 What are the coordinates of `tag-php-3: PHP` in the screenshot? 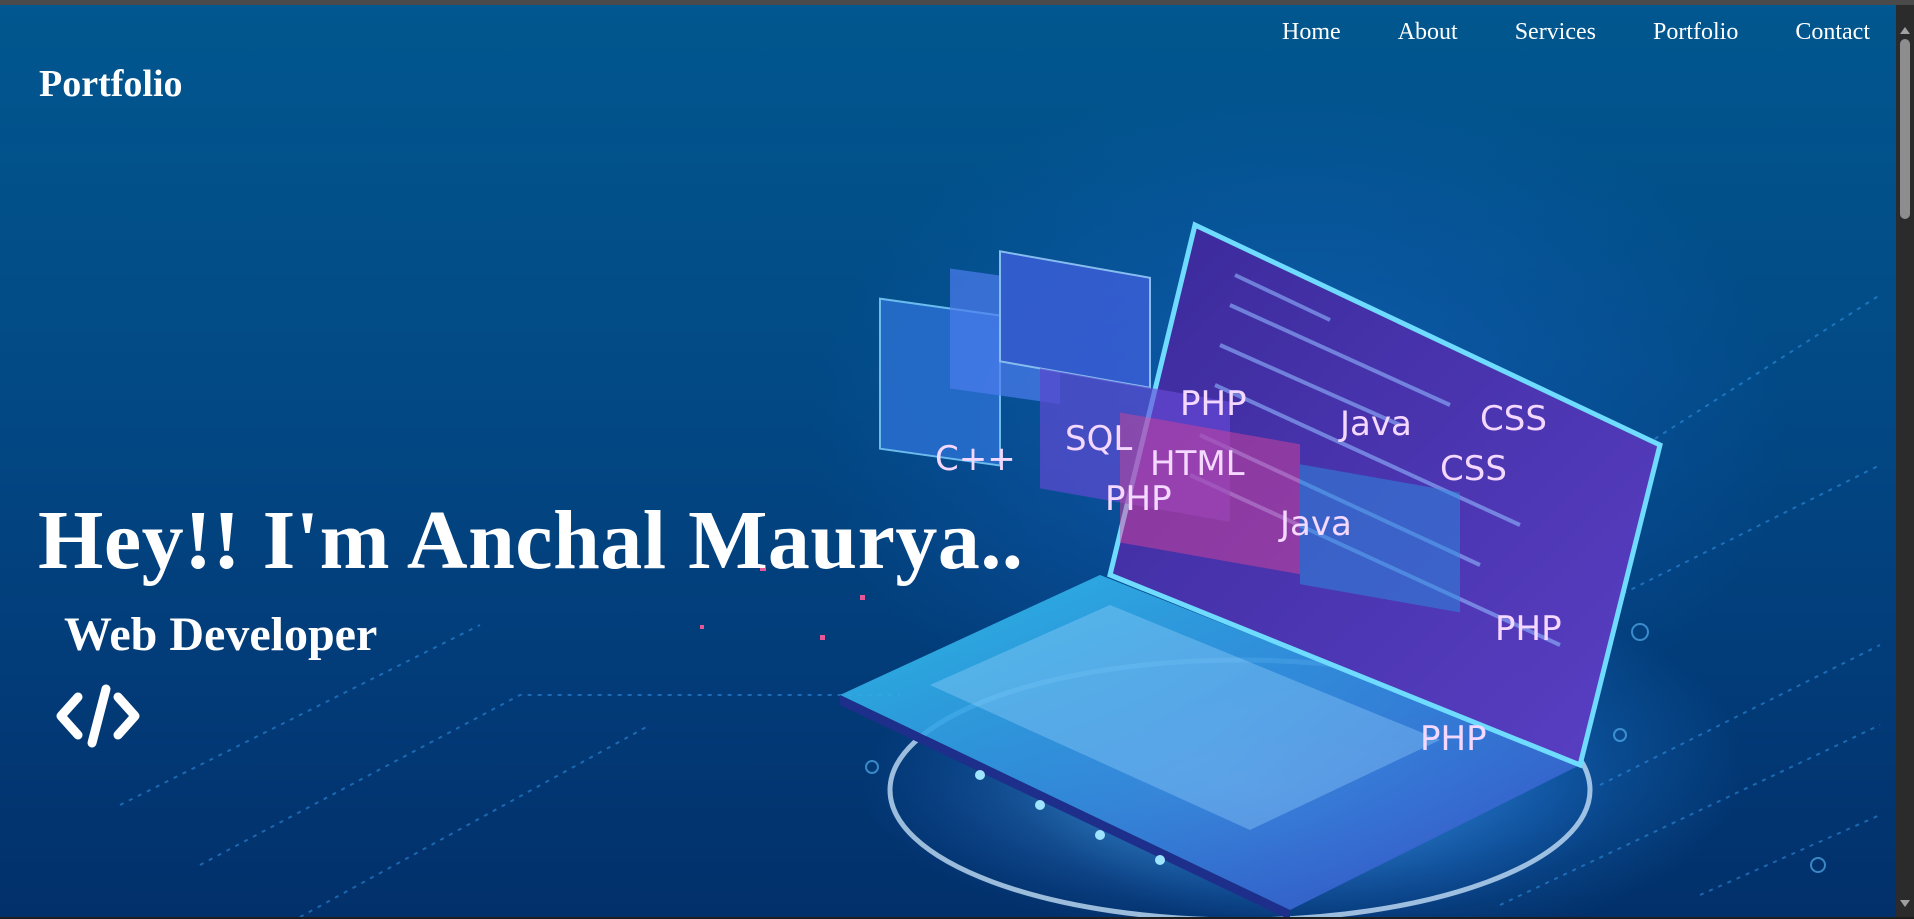 It's located at (1528, 629).